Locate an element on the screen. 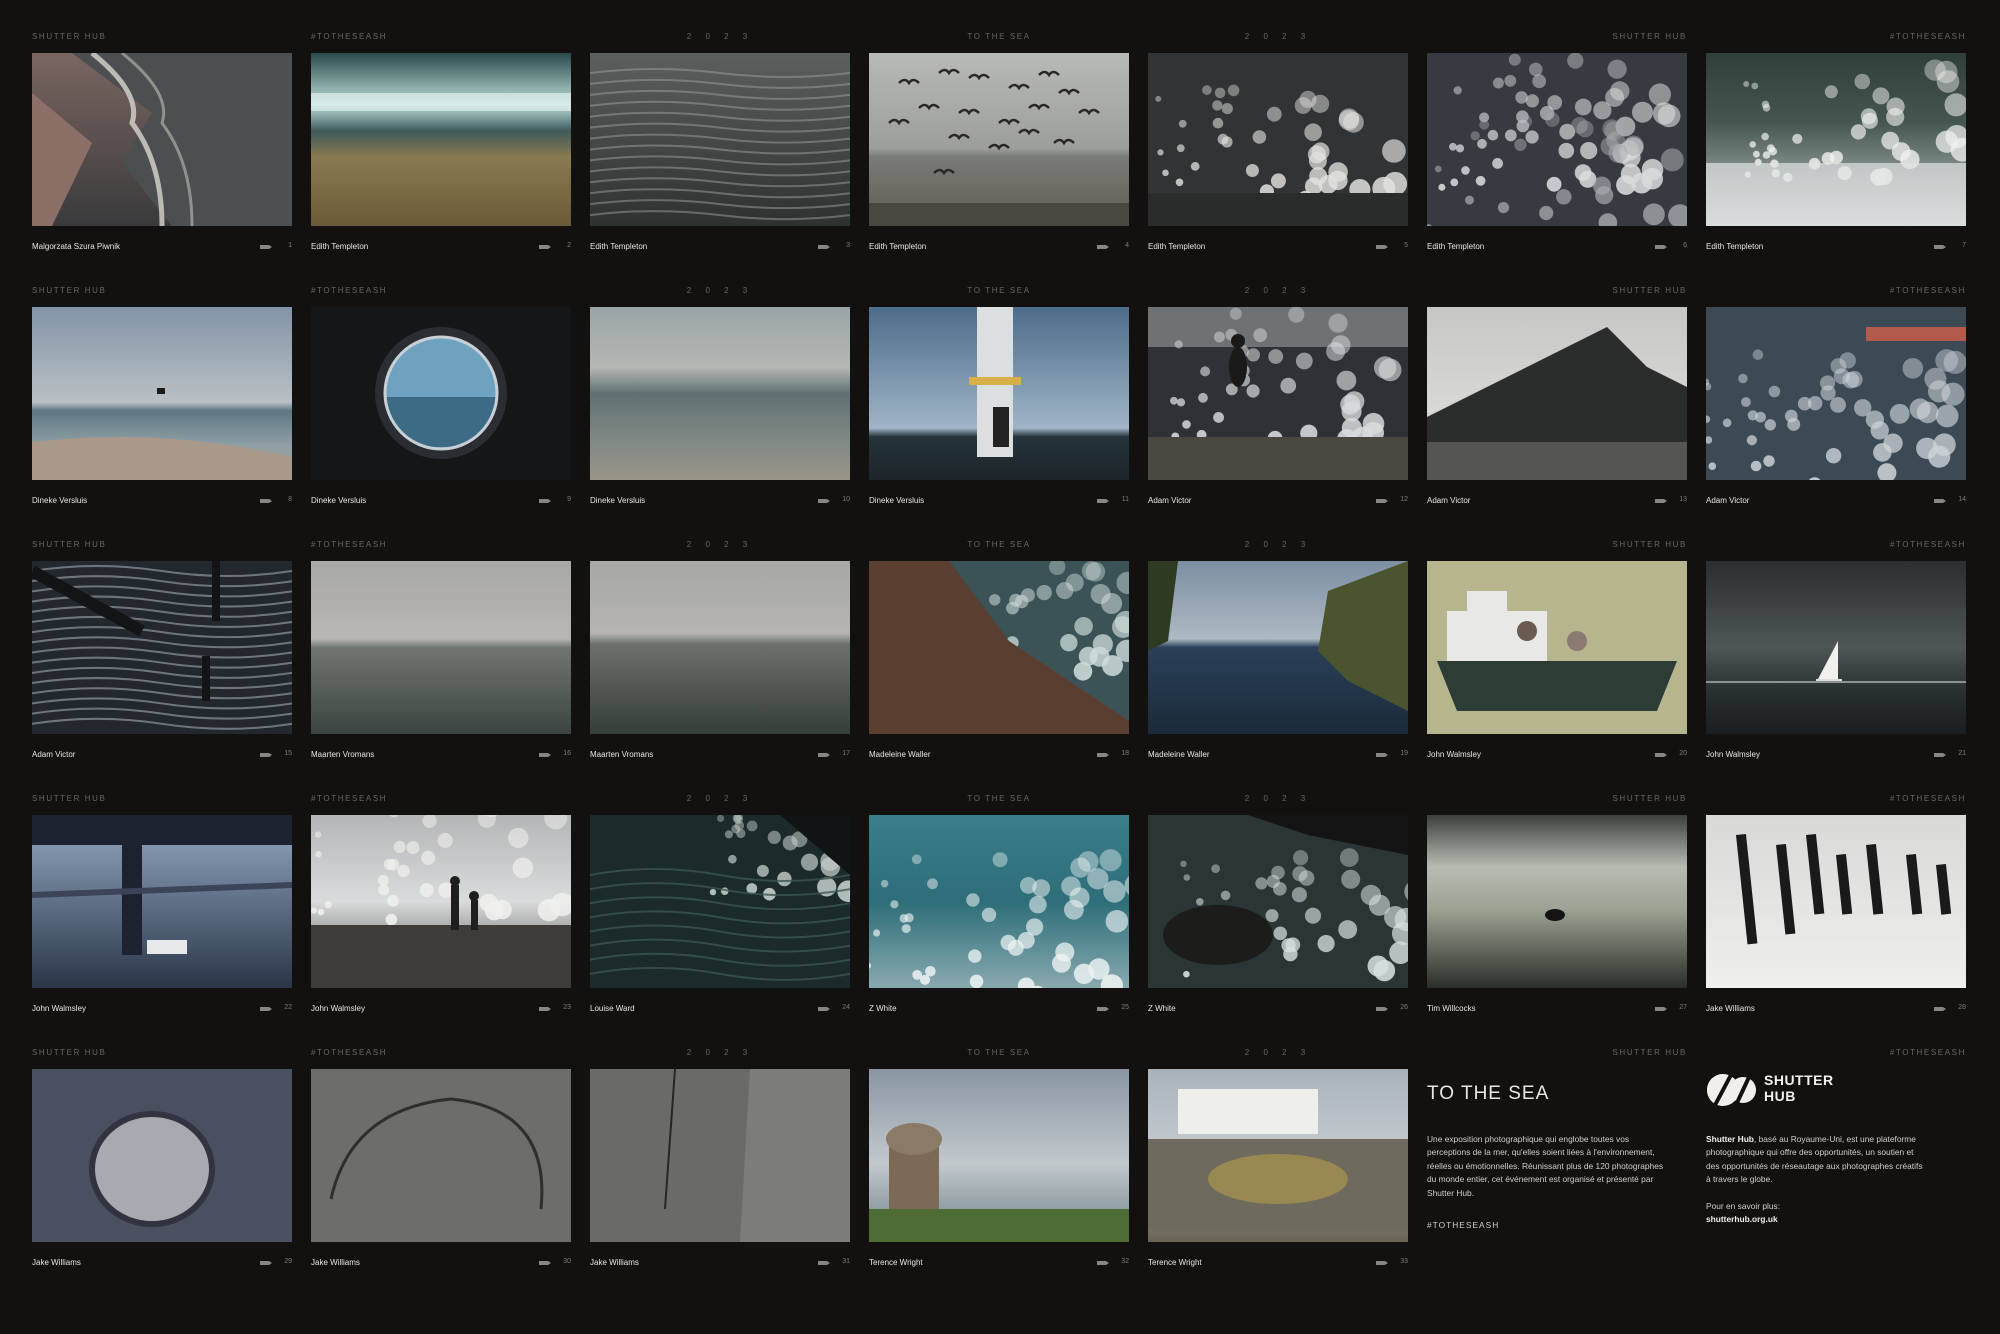 This screenshot has width=2000, height=1334. photo-number: 25 is located at coordinates (1125, 1007).